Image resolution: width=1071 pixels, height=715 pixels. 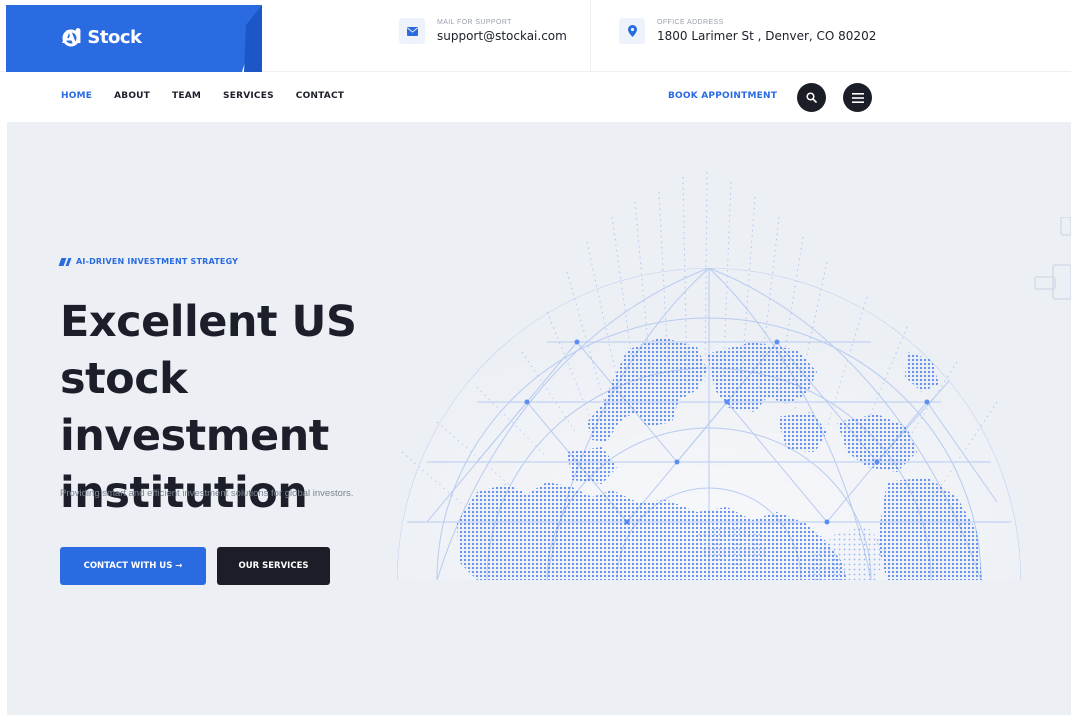 I want to click on search-icon, so click(x=811, y=97).